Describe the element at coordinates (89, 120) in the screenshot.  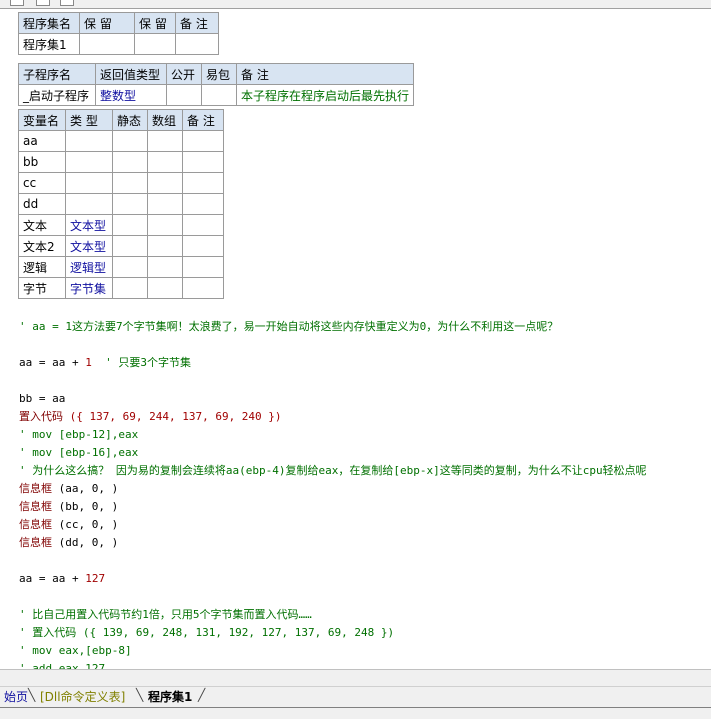
I see `header-cell: 类 型` at that location.